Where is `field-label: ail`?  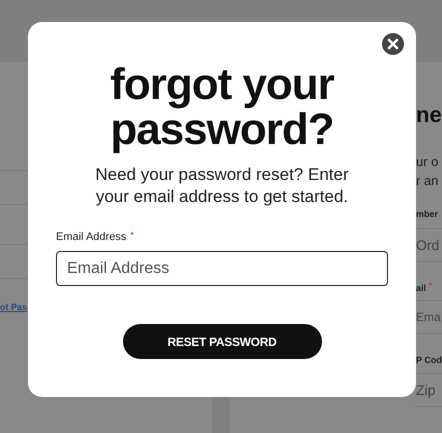 field-label: ail is located at coordinates (421, 288).